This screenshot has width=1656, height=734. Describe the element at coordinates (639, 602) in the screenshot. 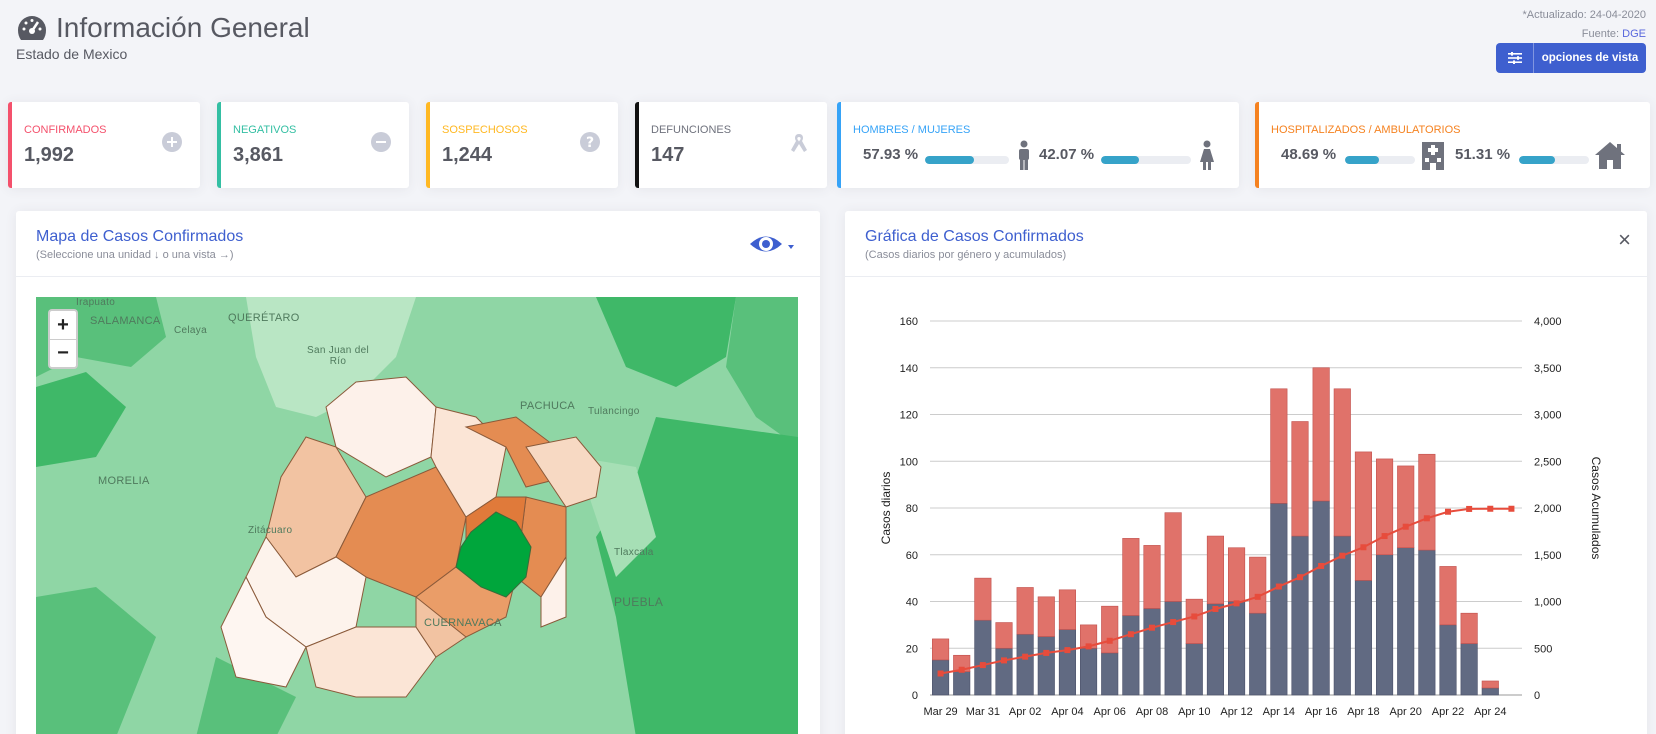

I see `map-label: PUEBLA` at that location.